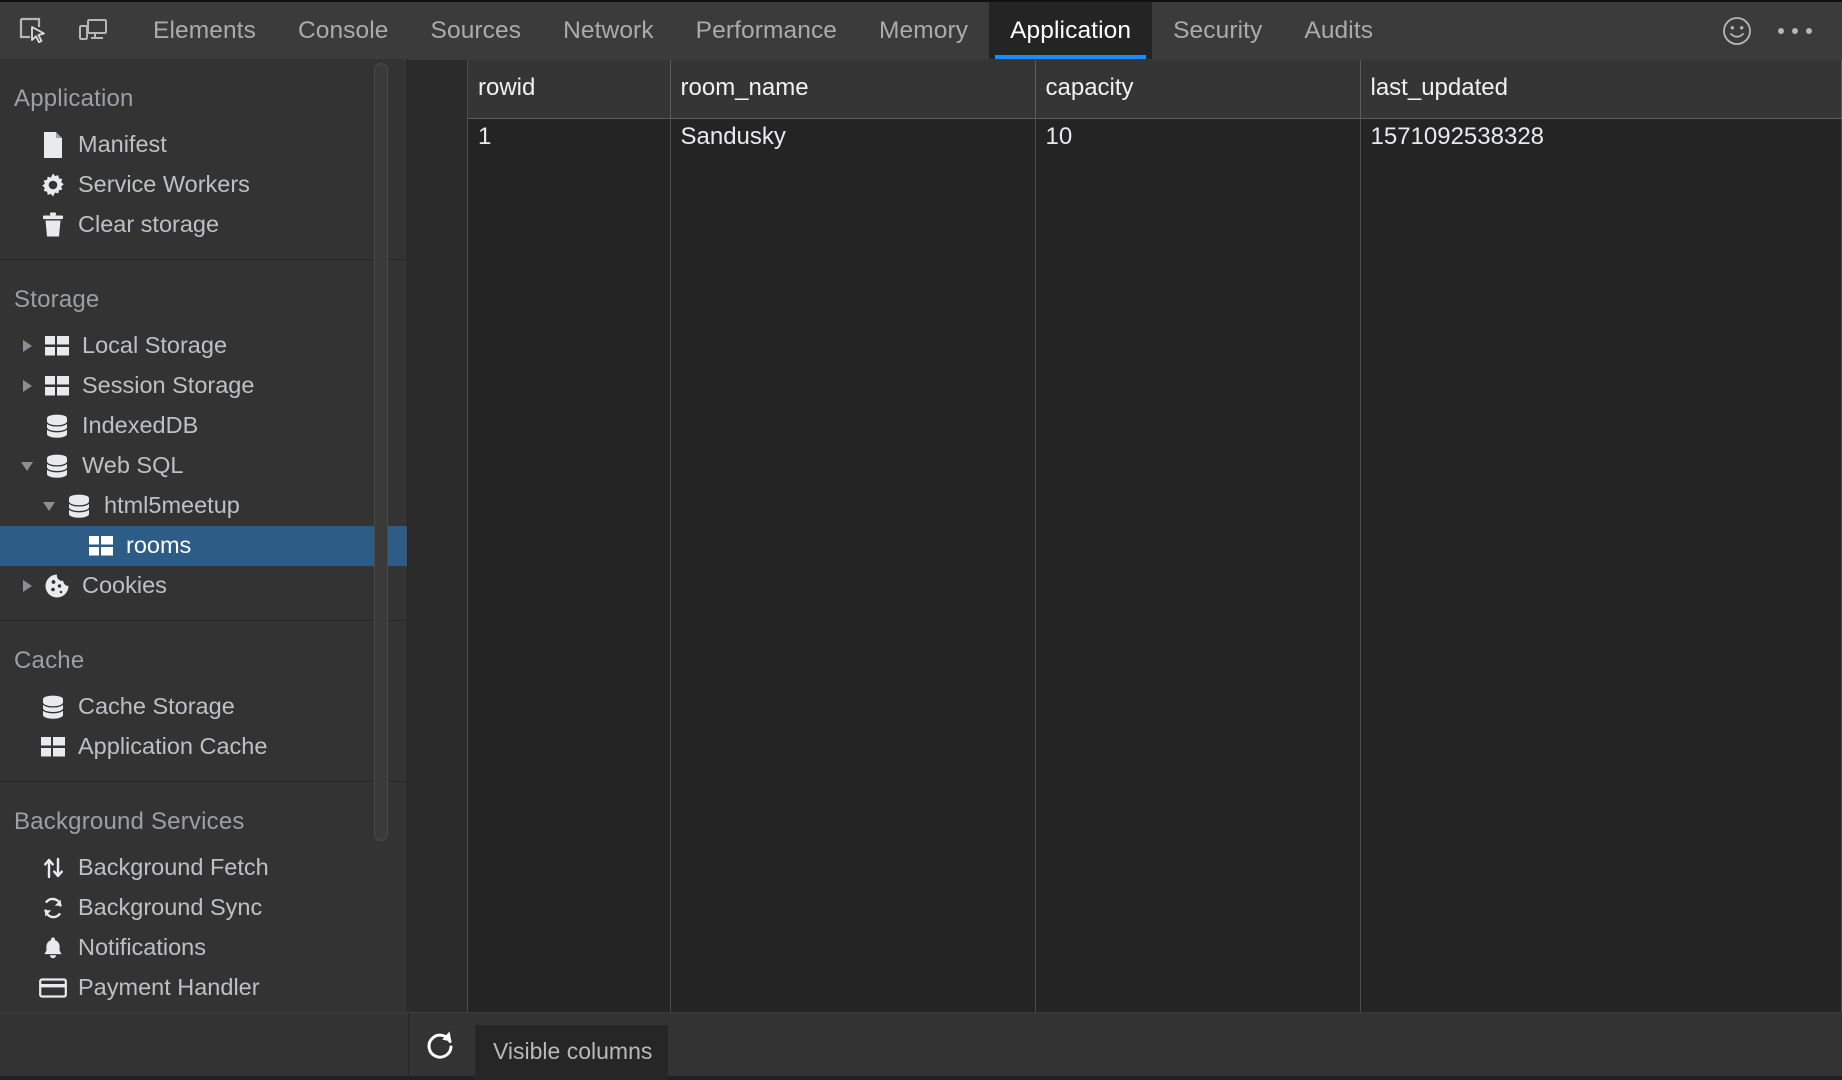 The height and width of the screenshot is (1080, 1842). Describe the element at coordinates (1601, 89) in the screenshot. I see `column-header-last-updated: last_updated` at that location.